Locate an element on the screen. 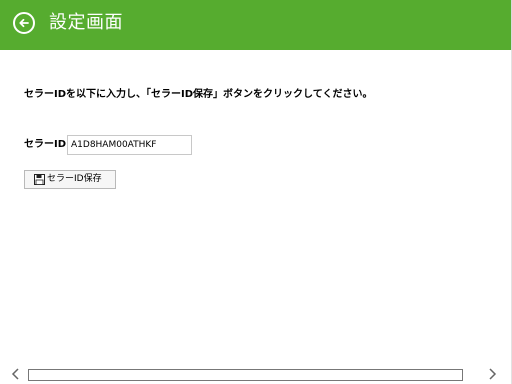 This screenshot has width=512, height=384. back-button is located at coordinates (24, 23).